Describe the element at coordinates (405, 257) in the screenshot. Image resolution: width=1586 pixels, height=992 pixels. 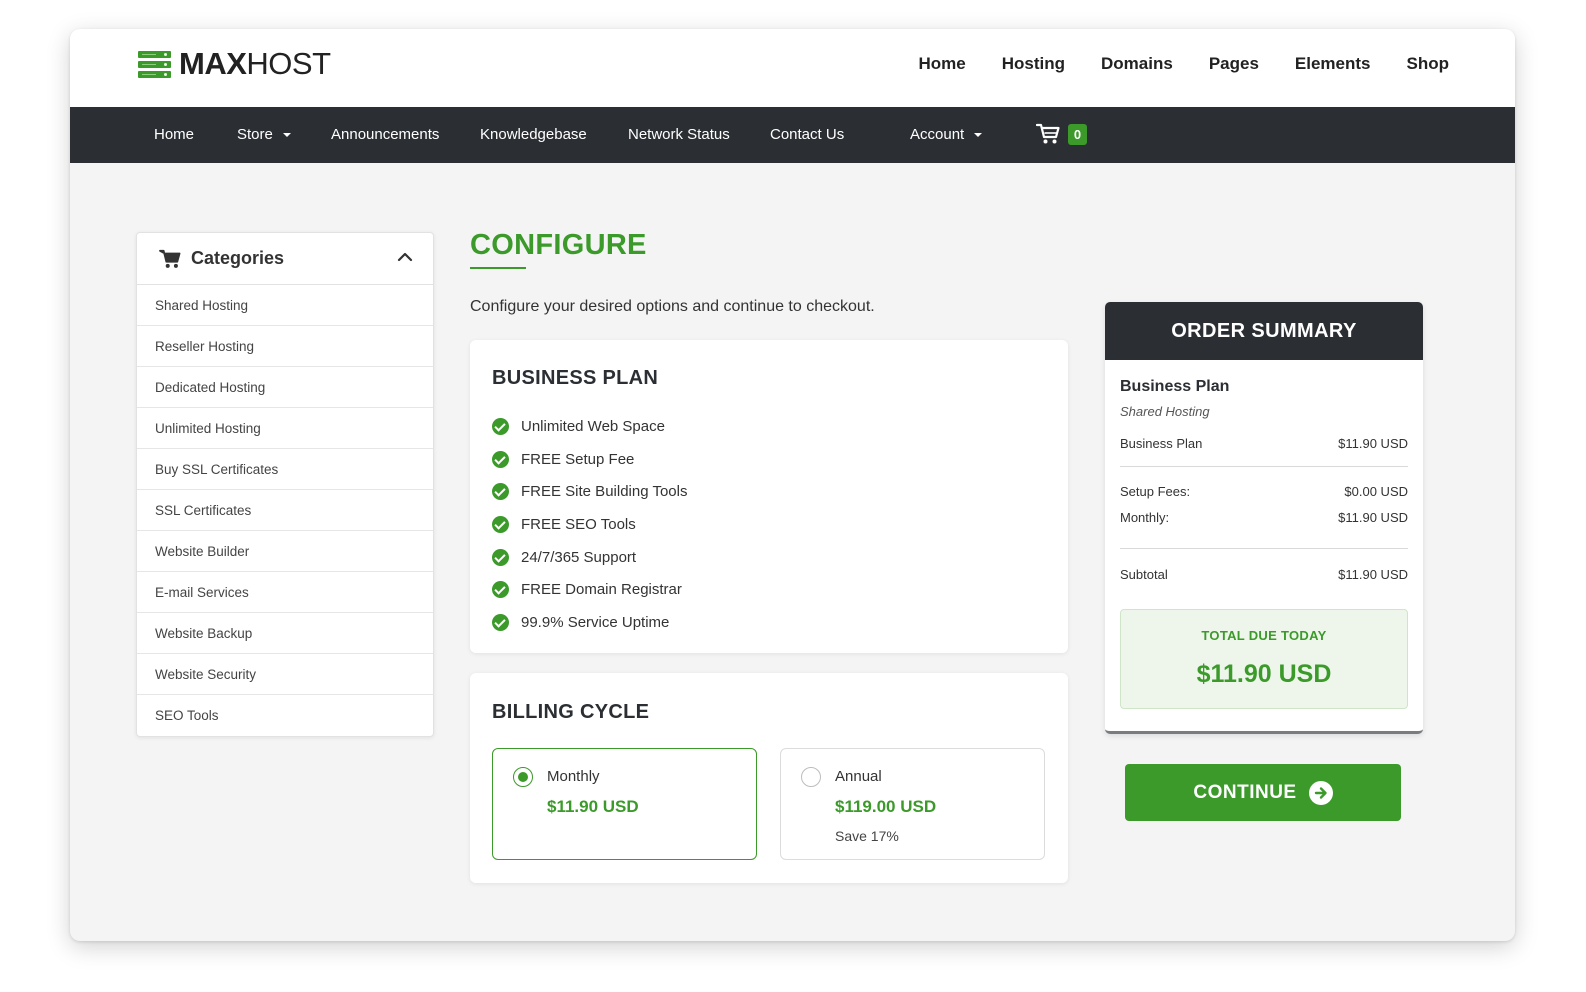
I see `chevron-up-icon` at that location.